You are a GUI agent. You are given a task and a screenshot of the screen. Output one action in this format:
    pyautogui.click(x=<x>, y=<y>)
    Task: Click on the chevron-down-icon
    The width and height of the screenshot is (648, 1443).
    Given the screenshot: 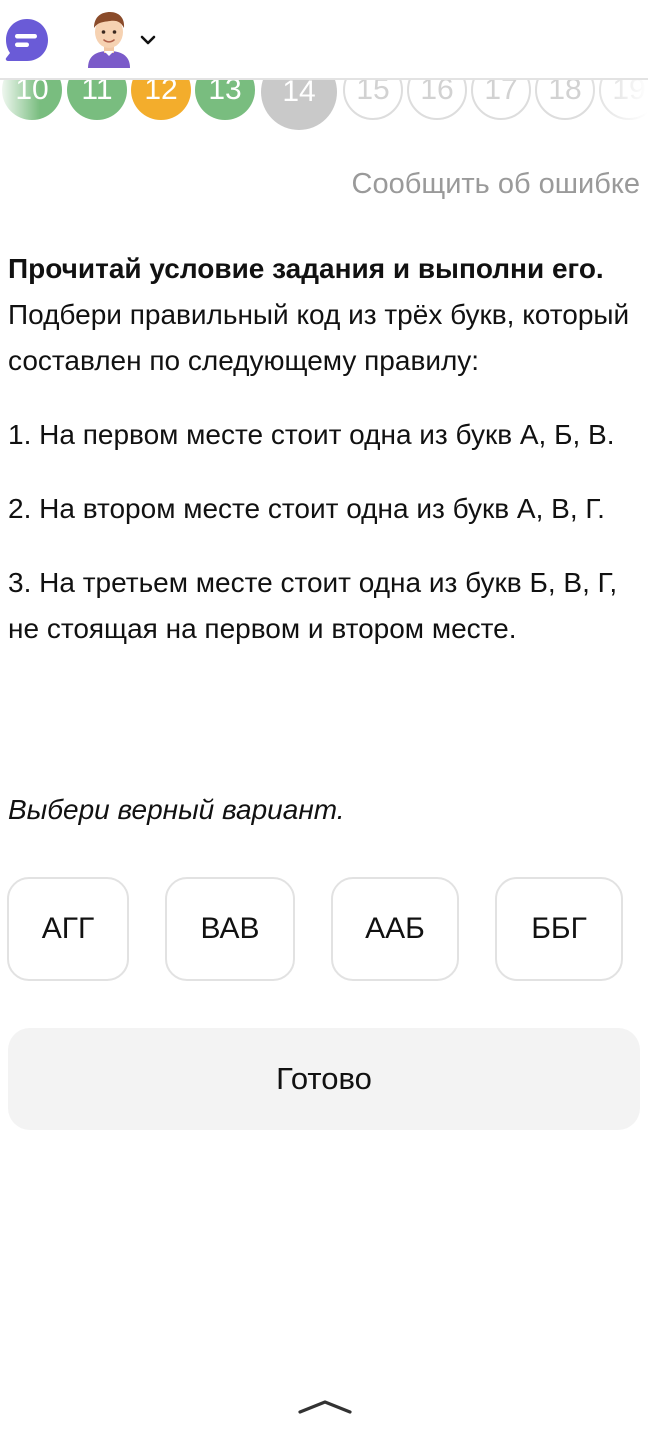 What is the action you would take?
    pyautogui.click(x=148, y=40)
    